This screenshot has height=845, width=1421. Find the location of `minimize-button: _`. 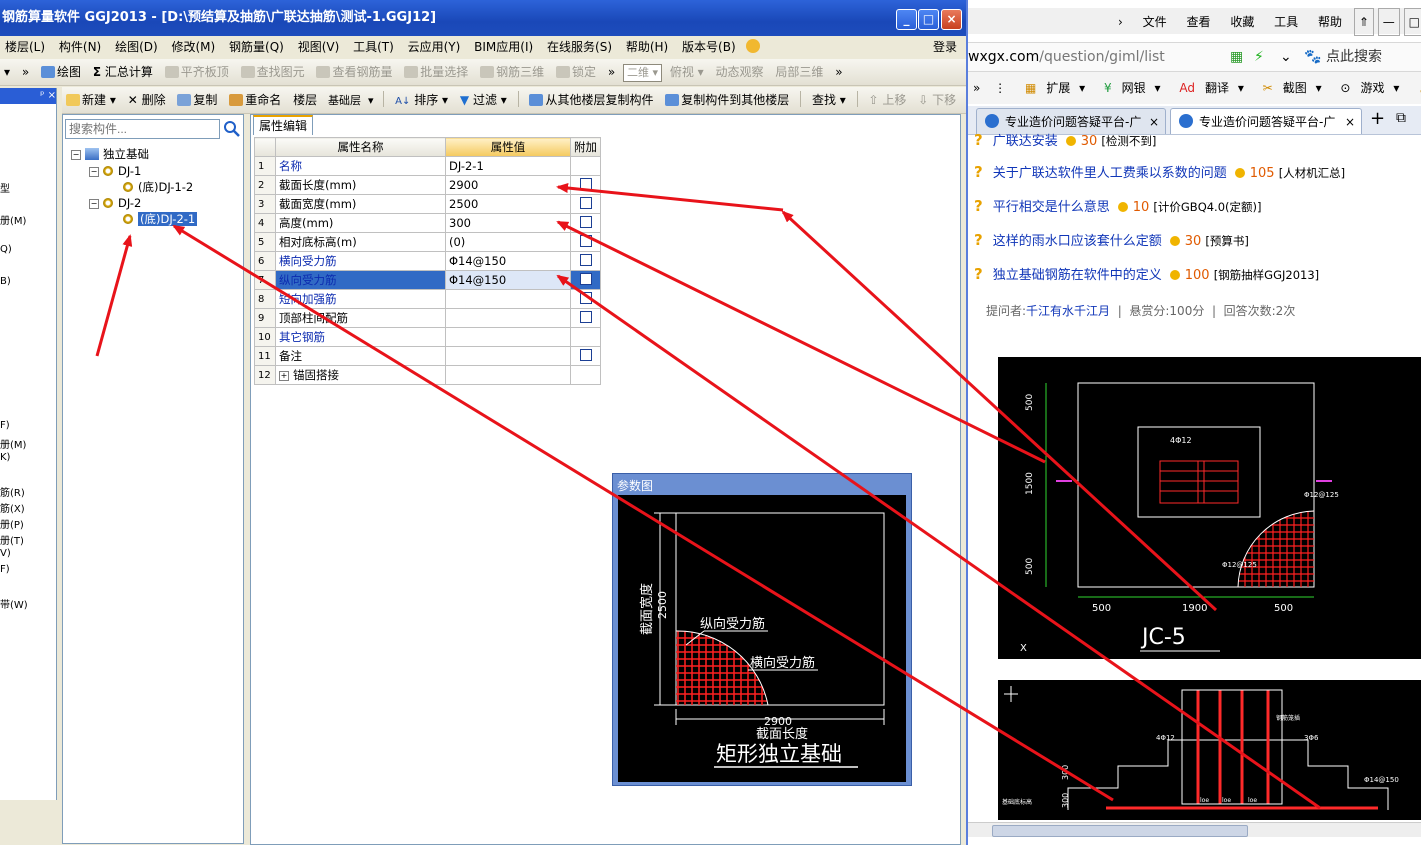

minimize-button: _ is located at coordinates (906, 19).